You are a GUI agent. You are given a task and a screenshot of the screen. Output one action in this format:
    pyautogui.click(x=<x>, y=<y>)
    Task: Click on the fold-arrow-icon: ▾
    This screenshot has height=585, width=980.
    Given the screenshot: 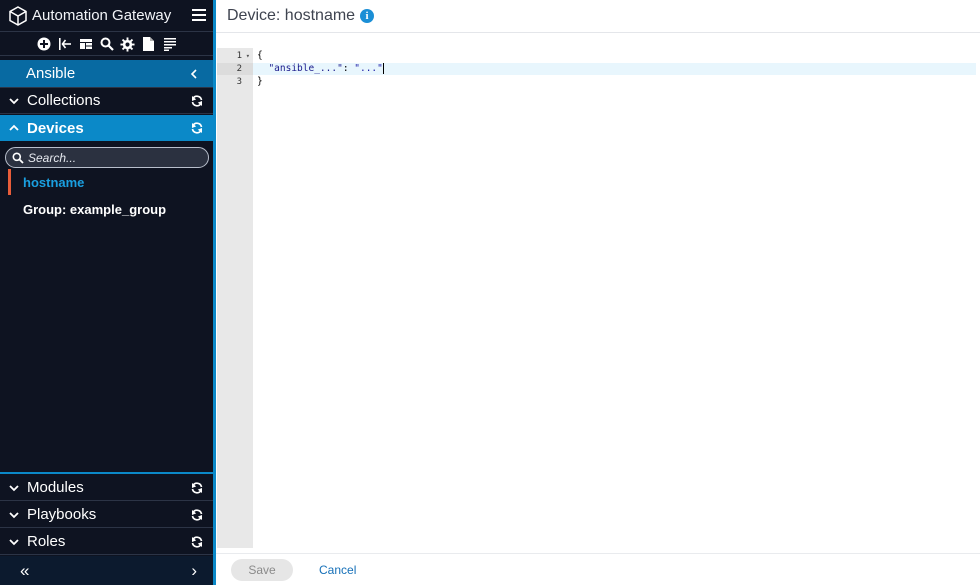 What is the action you would take?
    pyautogui.click(x=248, y=56)
    